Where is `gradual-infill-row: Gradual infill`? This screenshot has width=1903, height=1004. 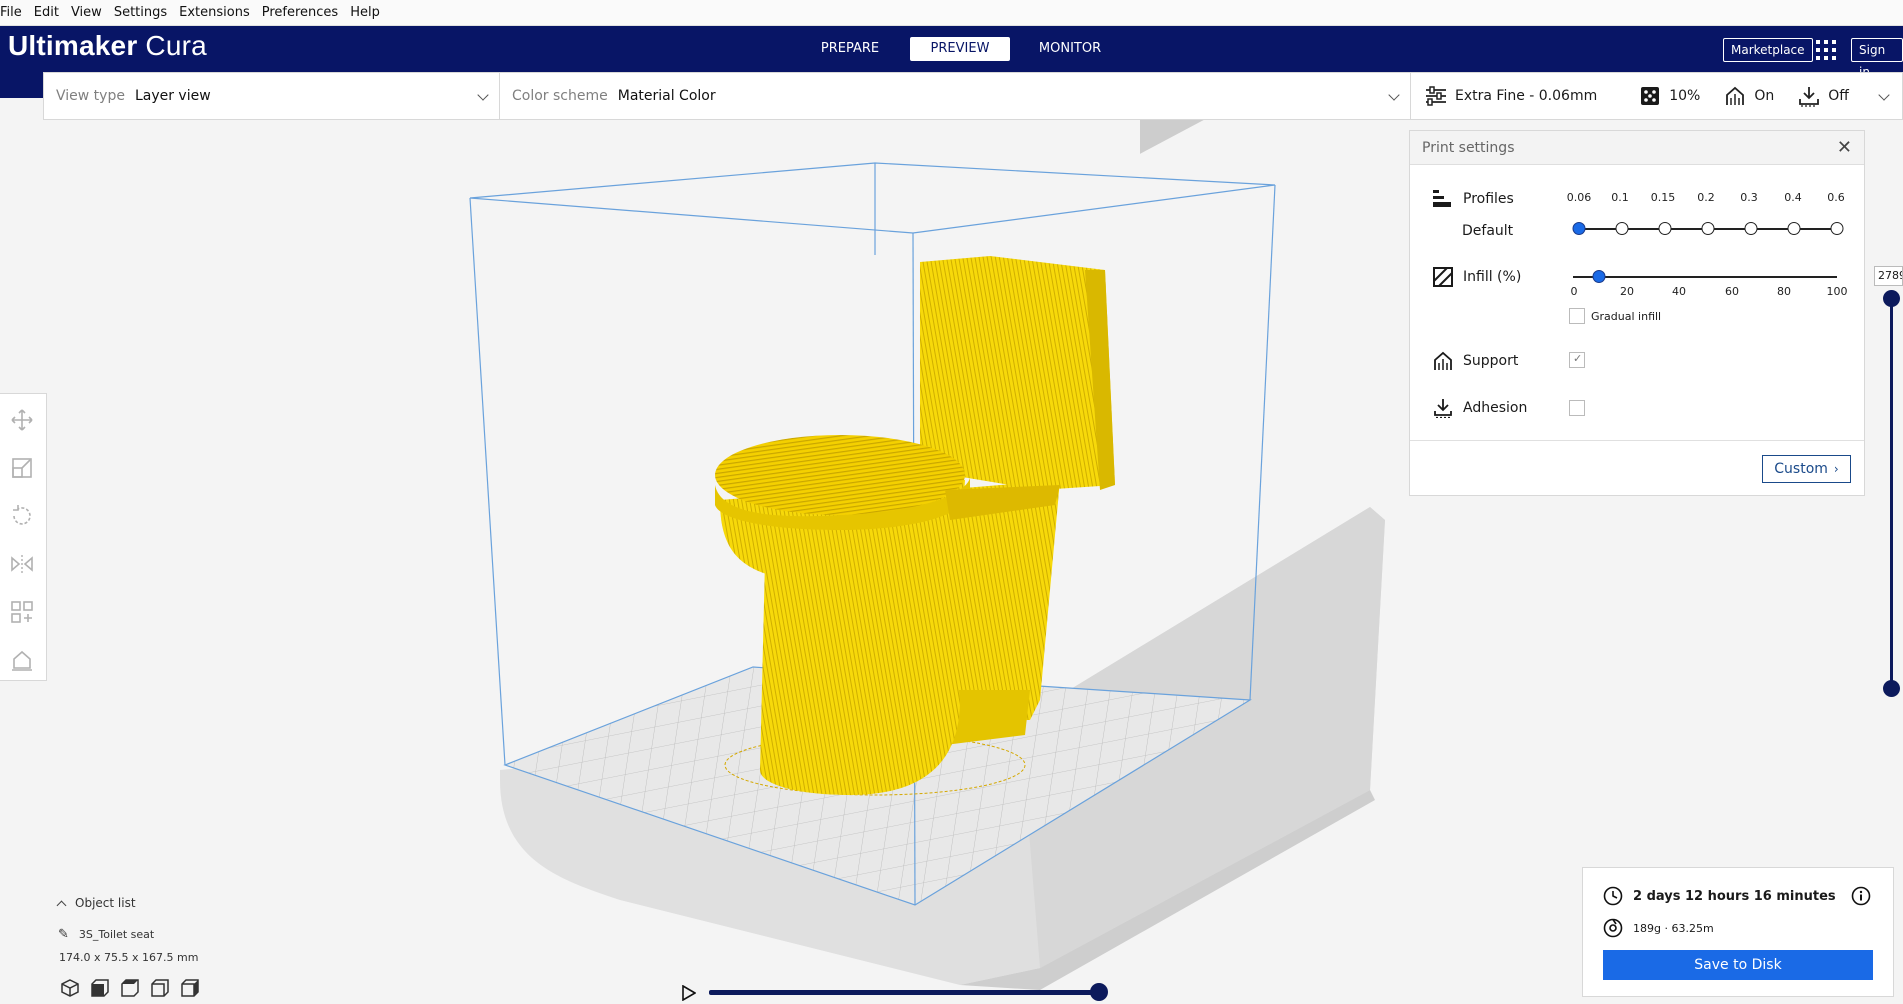
gradual-infill-row: Gradual infill is located at coordinates (1615, 316).